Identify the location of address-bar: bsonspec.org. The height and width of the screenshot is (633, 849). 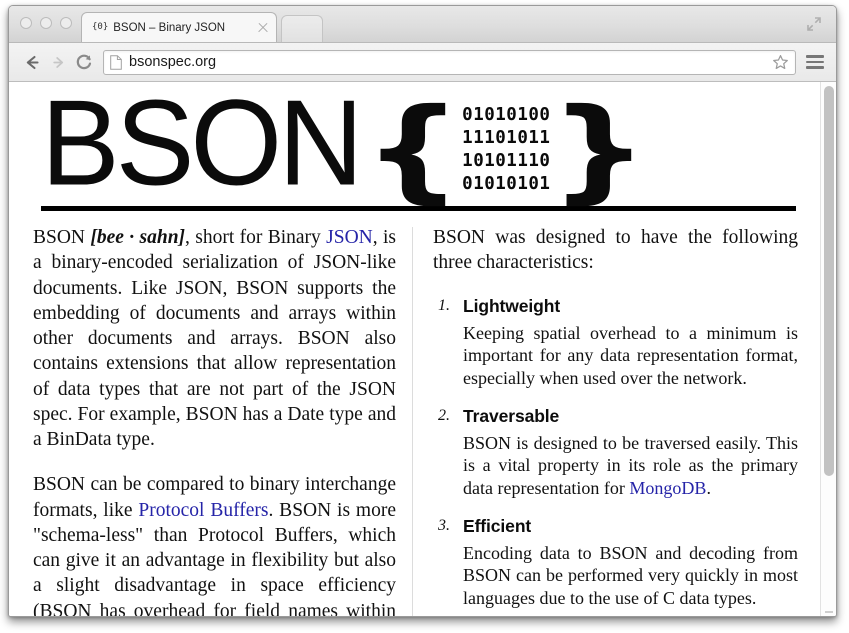
(449, 62).